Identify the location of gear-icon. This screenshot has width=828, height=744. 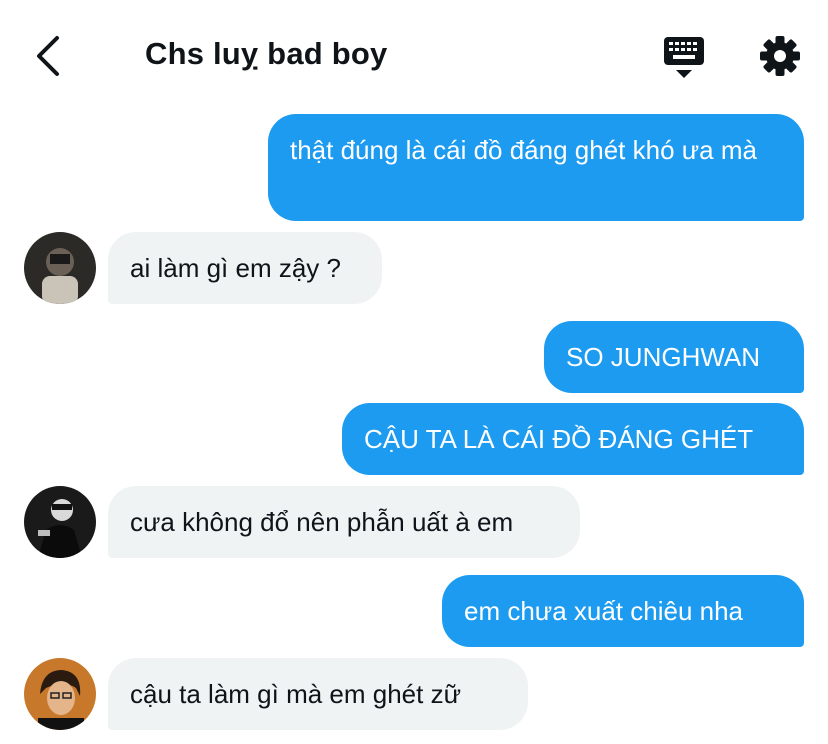
(780, 56).